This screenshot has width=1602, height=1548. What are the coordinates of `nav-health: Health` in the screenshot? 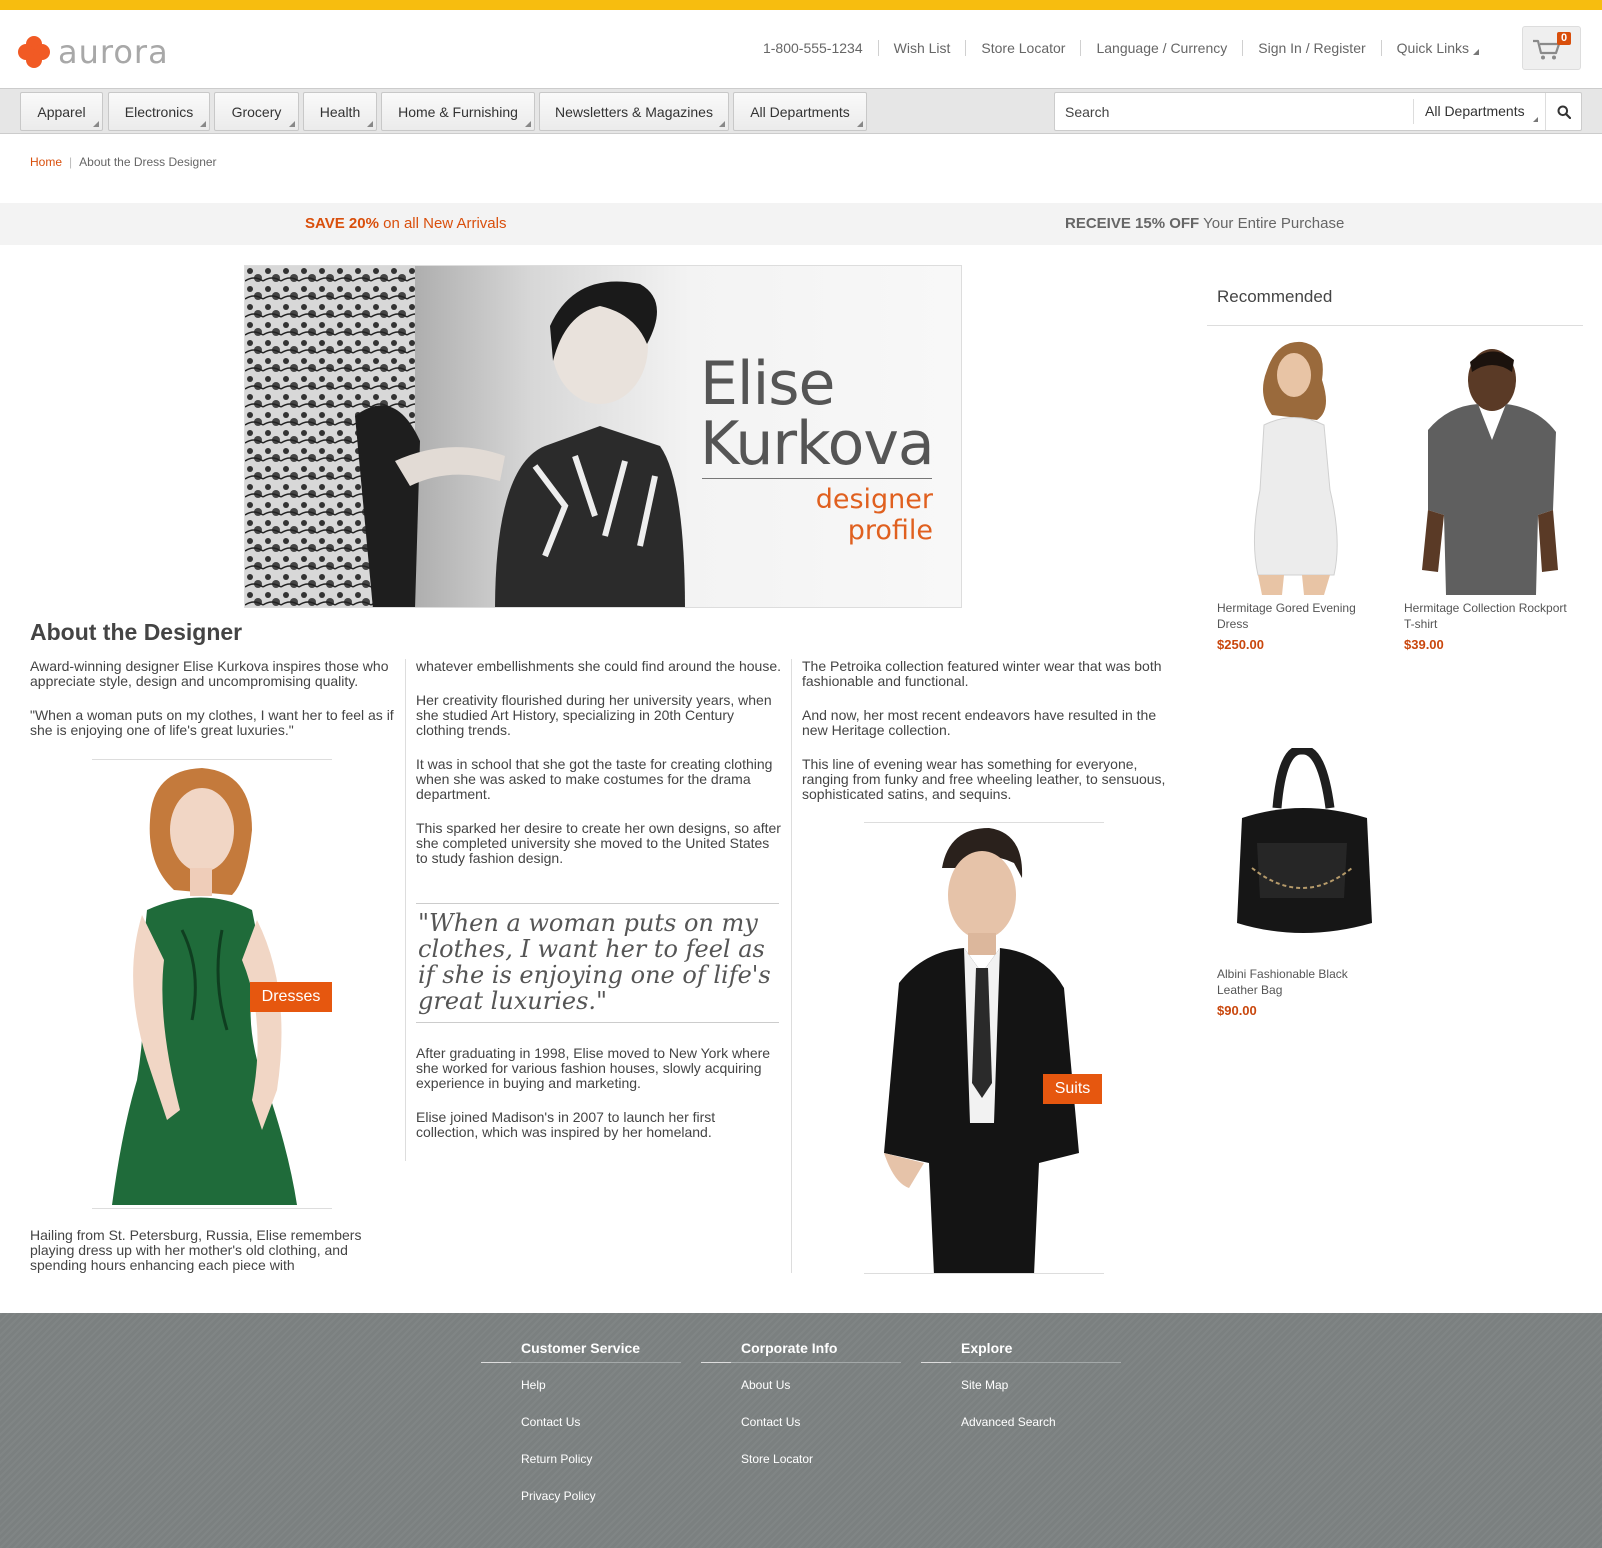 It's located at (340, 111).